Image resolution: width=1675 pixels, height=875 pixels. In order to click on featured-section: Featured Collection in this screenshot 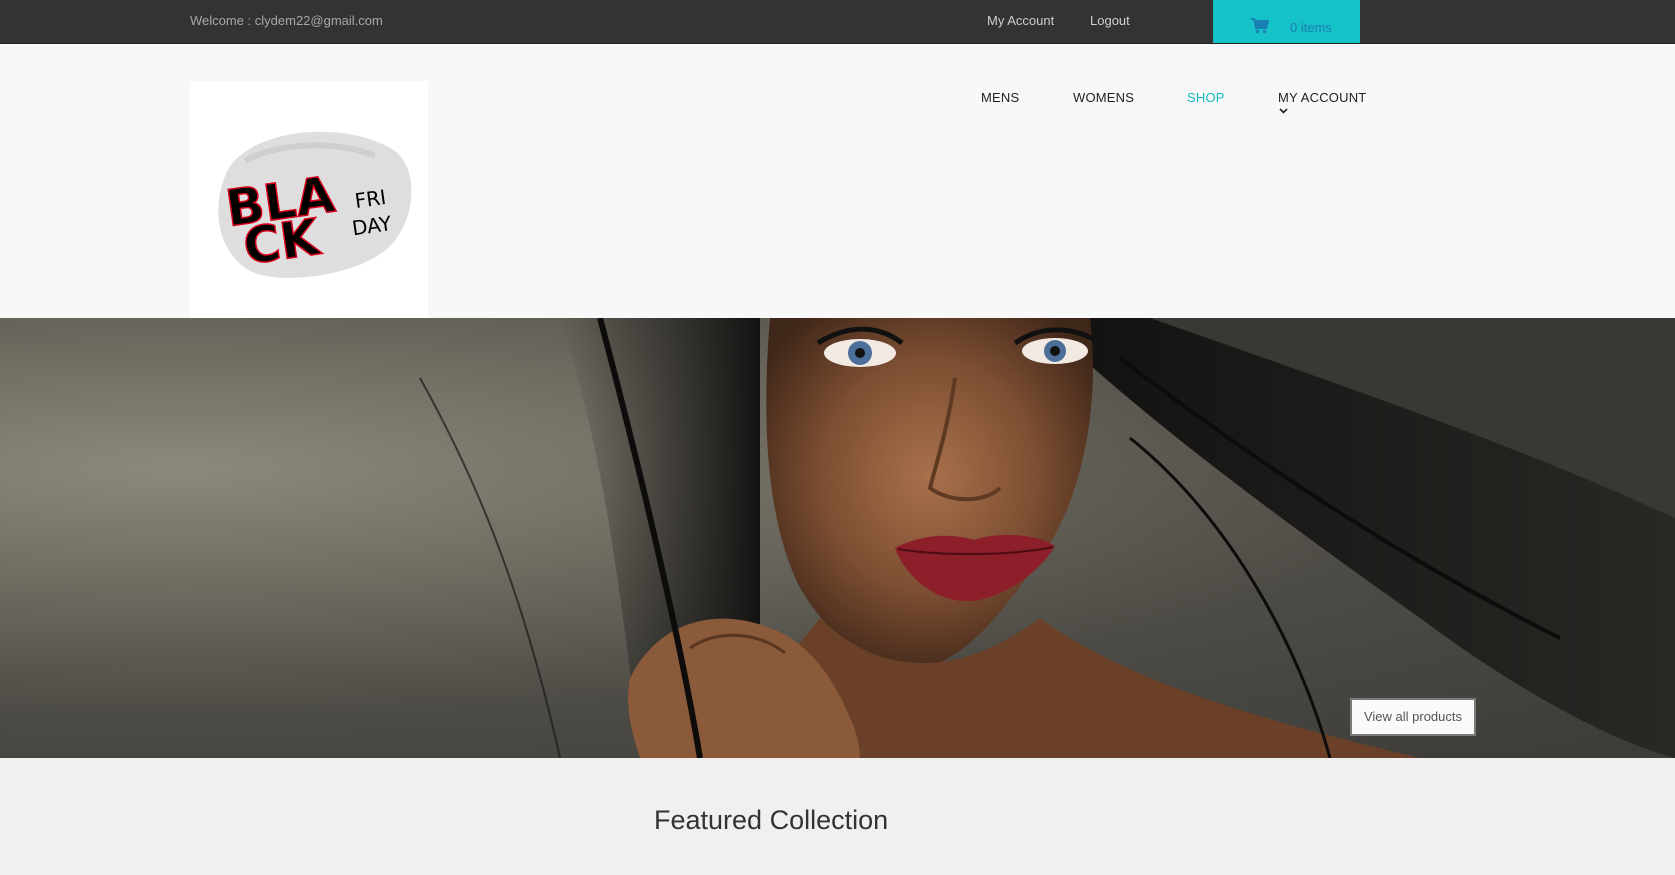, I will do `click(837, 816)`.